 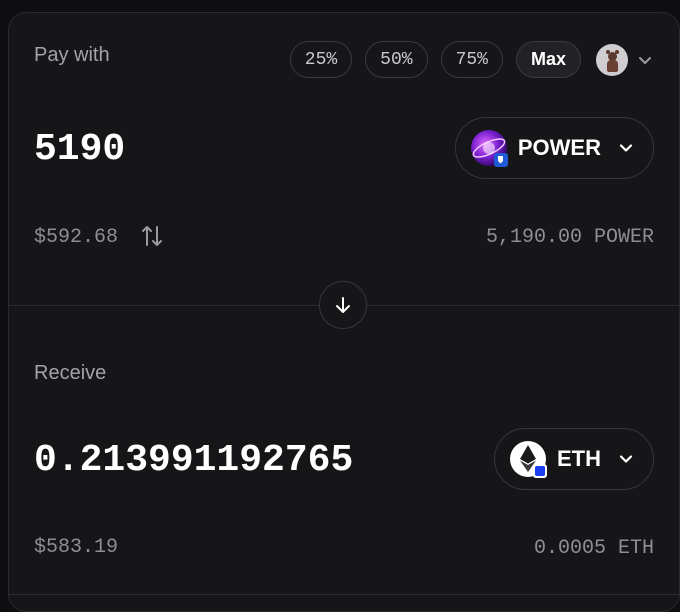 What do you see at coordinates (193, 460) in the screenshot?
I see `receive-amount: 0.213991192765` at bounding box center [193, 460].